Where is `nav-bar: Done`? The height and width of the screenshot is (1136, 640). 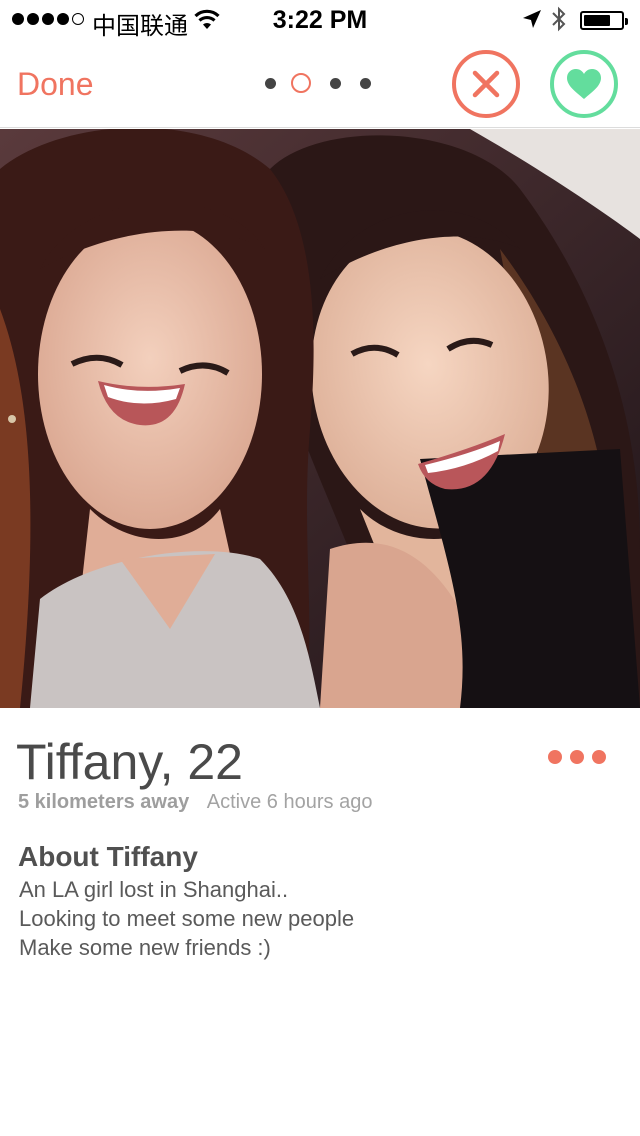
nav-bar: Done is located at coordinates (320, 84).